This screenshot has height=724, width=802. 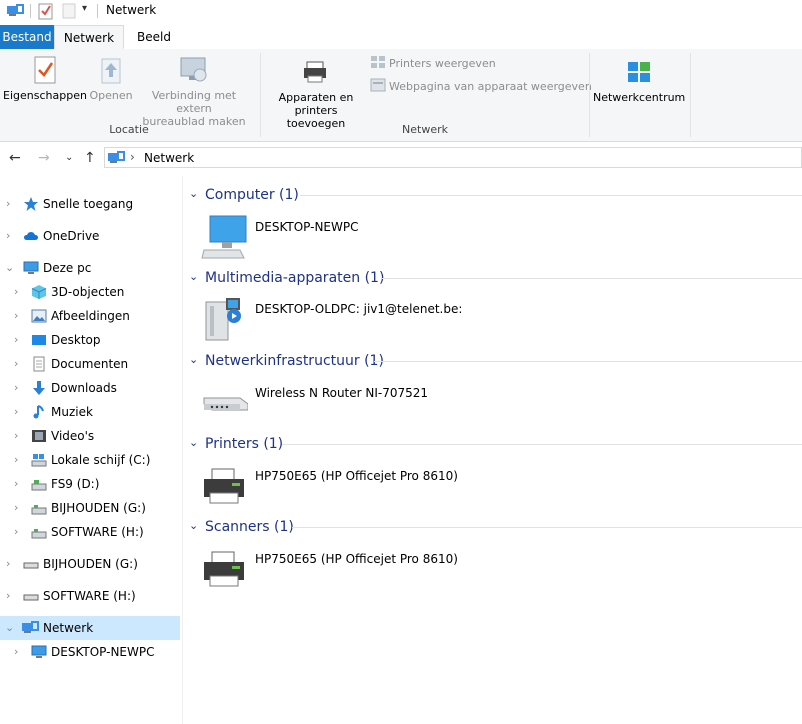 I want to click on group-header-scanners: ⌄ Scanners (1), so click(x=241, y=528).